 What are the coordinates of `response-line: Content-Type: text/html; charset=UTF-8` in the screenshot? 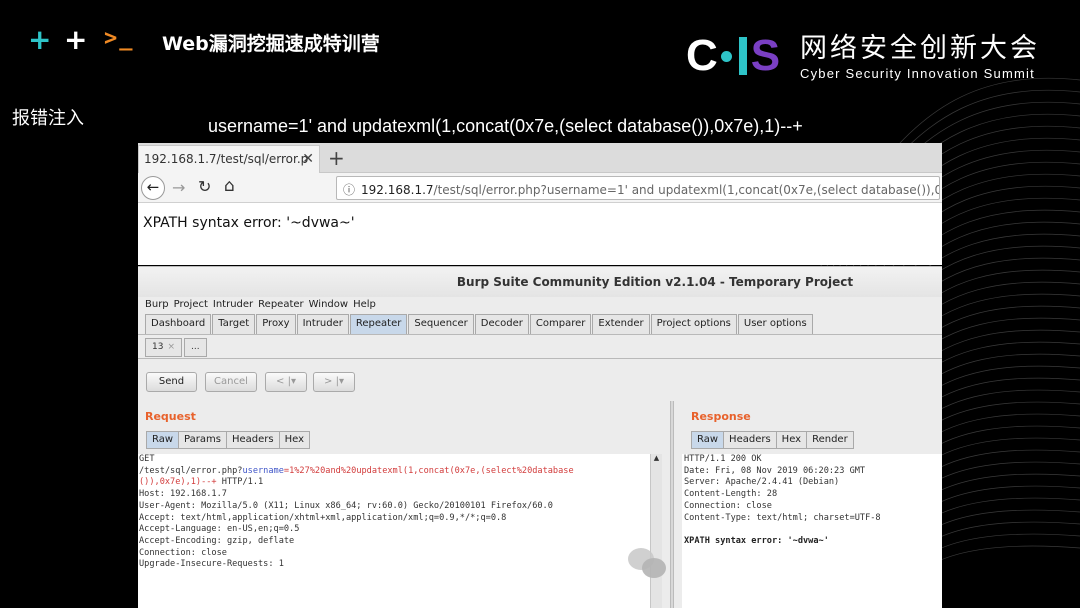 It's located at (782, 517).